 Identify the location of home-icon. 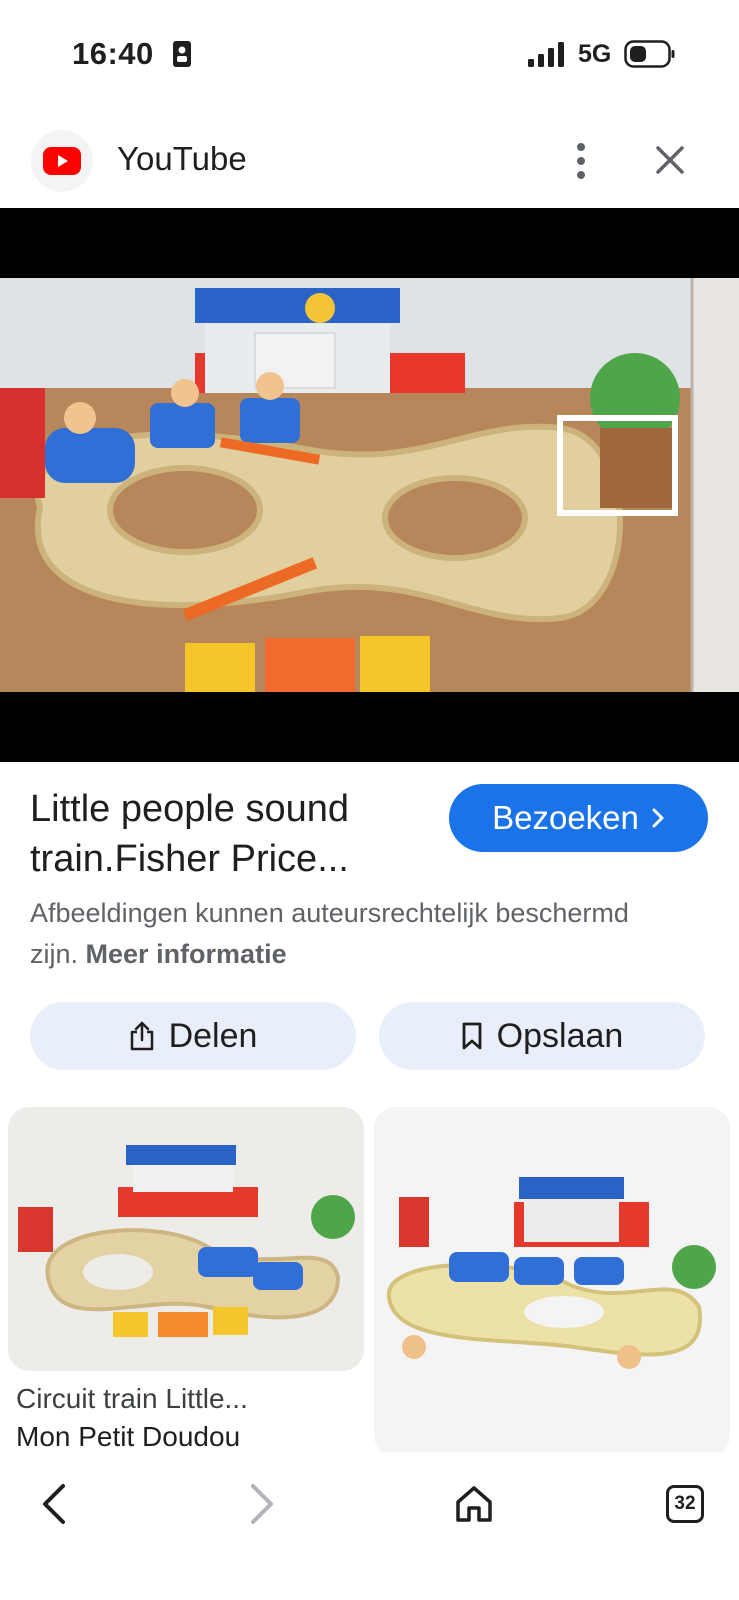
(474, 1504).